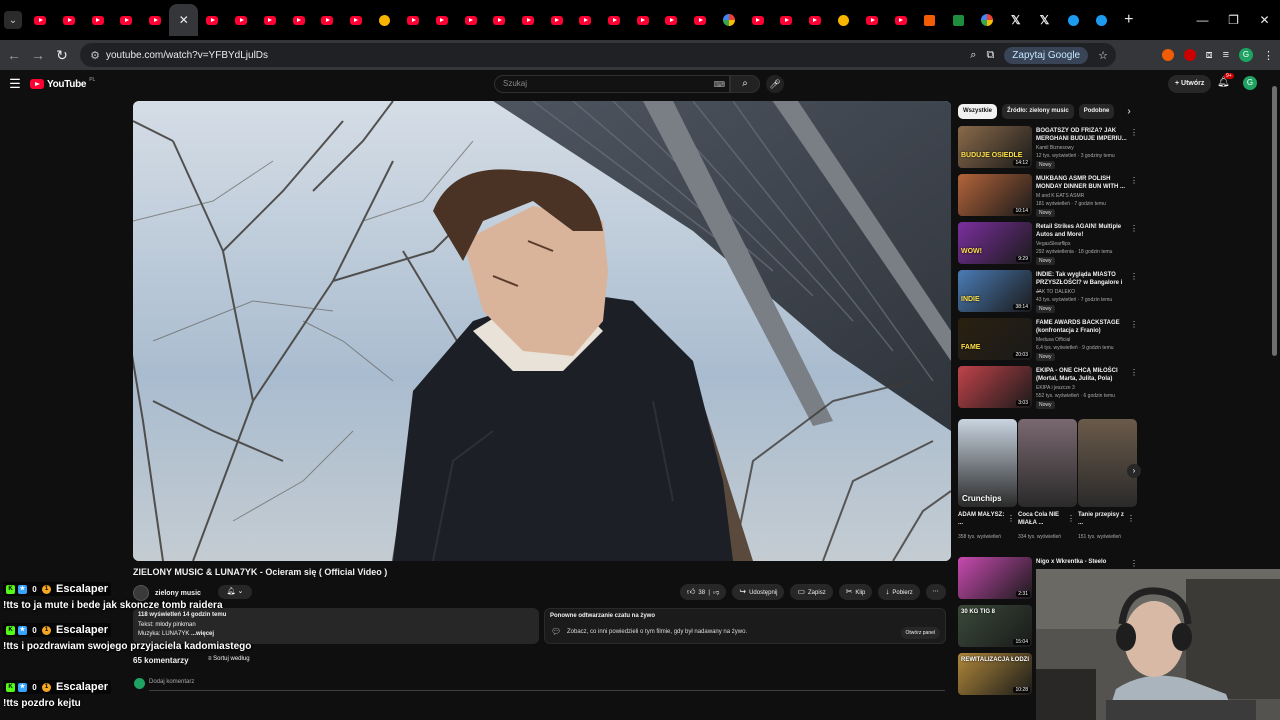 The image size is (1280, 720). What do you see at coordinates (987, 463) in the screenshot?
I see `short-thumbnail: Crunchips` at bounding box center [987, 463].